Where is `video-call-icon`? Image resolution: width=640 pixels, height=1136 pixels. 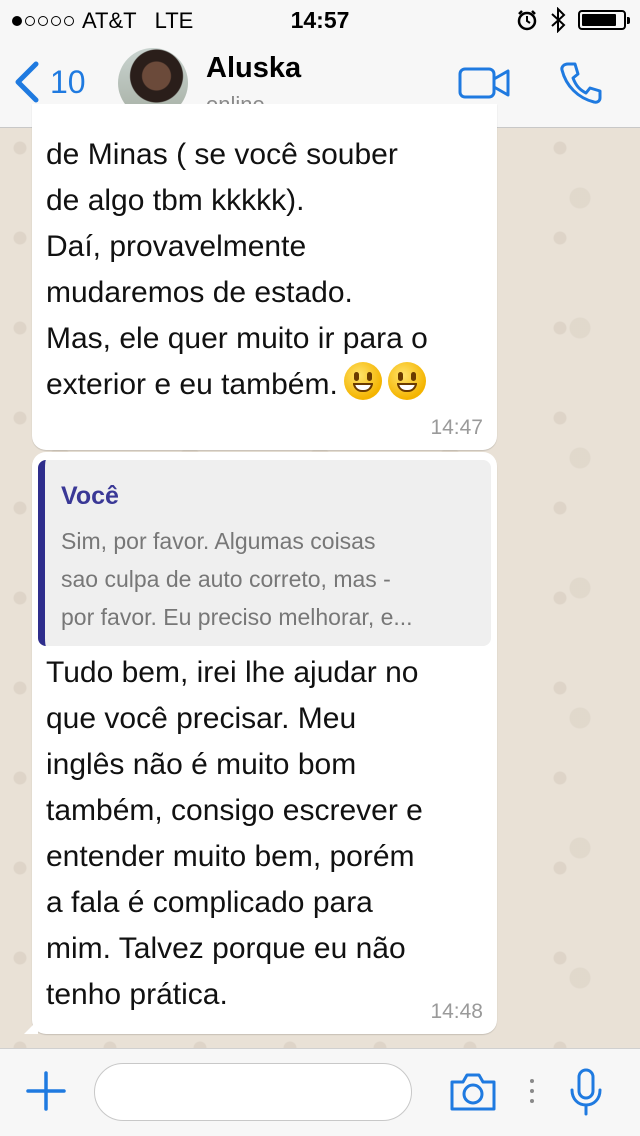
video-call-icon is located at coordinates (484, 83).